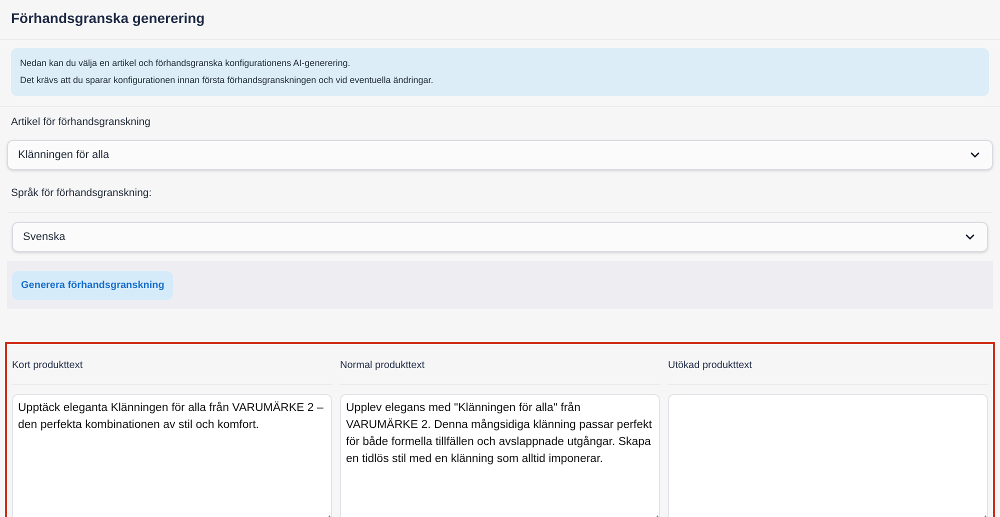 This screenshot has height=517, width=1000. What do you see at coordinates (186, 63) in the screenshot?
I see `info-text: Nedan kan du välja en artikel och förhandsgranska konfigurationens AI-generering.` at bounding box center [186, 63].